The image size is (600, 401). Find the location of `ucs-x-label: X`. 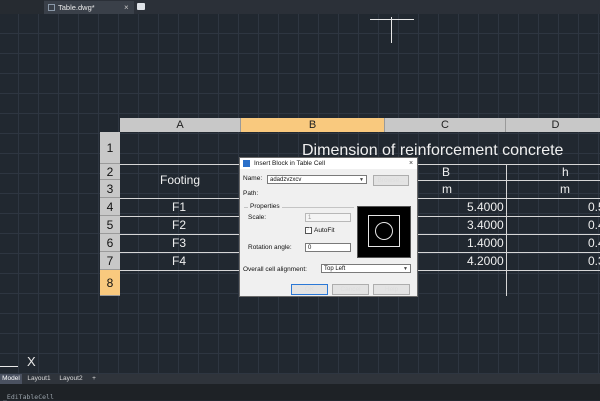

ucs-x-label: X is located at coordinates (31, 361).